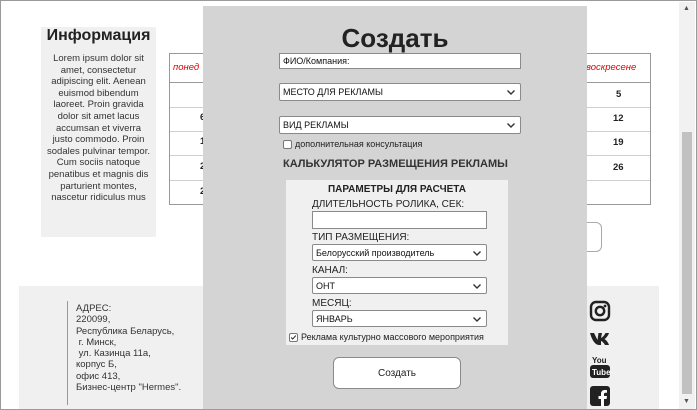 Image resolution: width=697 pixels, height=410 pixels. What do you see at coordinates (330, 270) in the screenshot?
I see `channel-label: КАНАЛ:` at bounding box center [330, 270].